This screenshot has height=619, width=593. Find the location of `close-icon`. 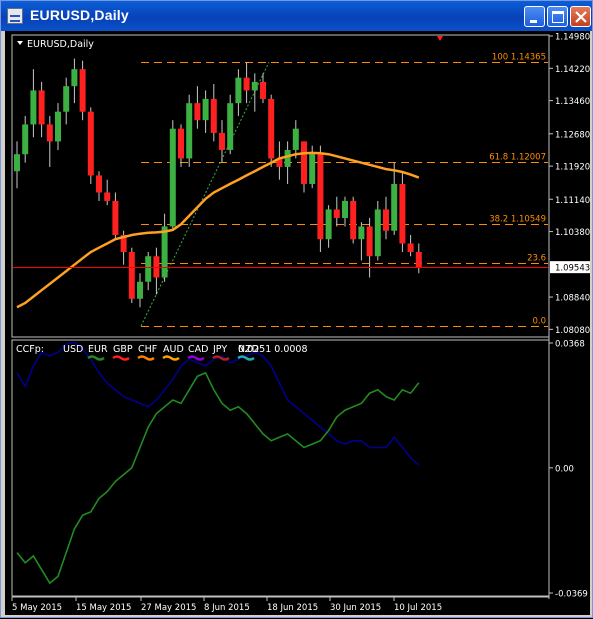

close-icon is located at coordinates (581, 17).